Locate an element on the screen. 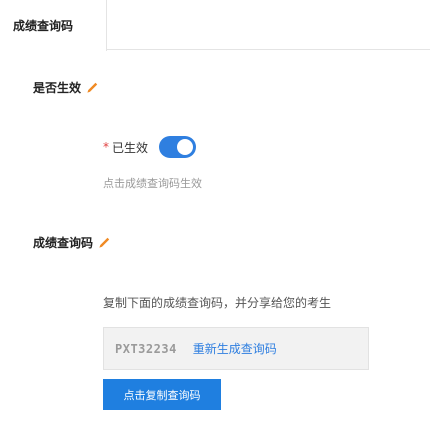  section-title-code-label: 成绩查询码 is located at coordinates (63, 243).